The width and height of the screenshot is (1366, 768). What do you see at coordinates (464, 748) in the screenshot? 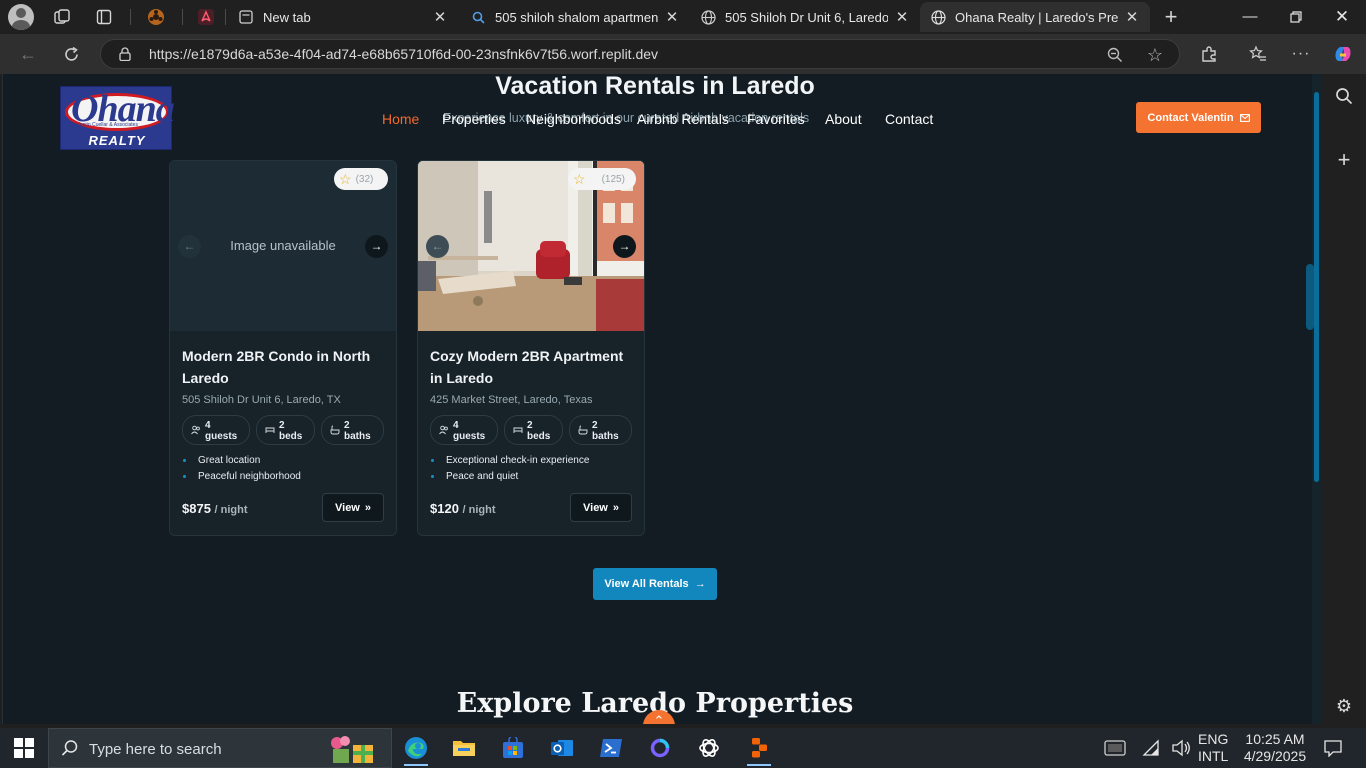
I see `taskbar-file-explorer-app` at bounding box center [464, 748].